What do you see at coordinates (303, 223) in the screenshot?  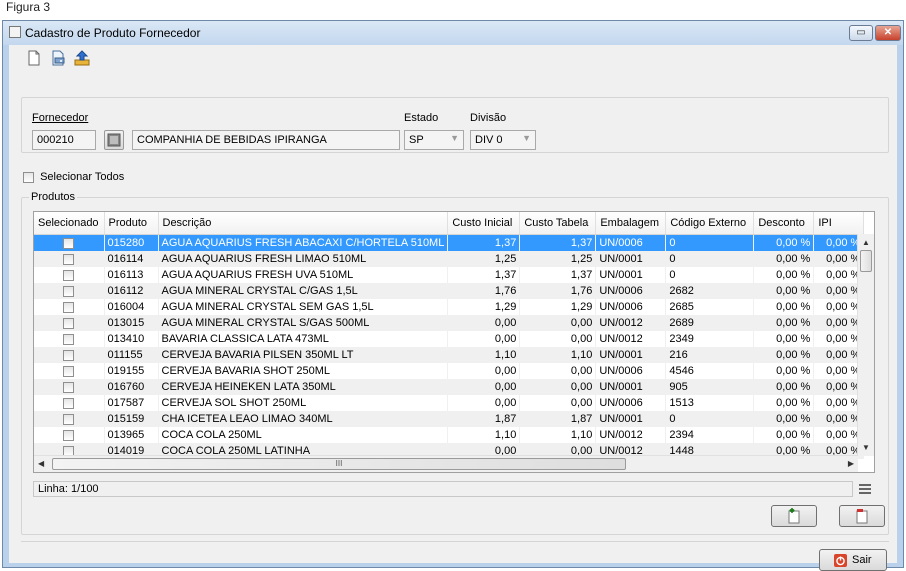 I see `column-header: Descrição` at bounding box center [303, 223].